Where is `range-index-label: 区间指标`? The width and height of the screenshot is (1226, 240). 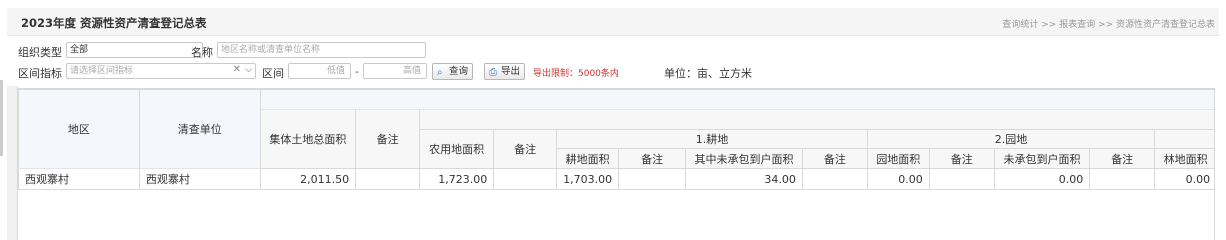 range-index-label: 区间指标 is located at coordinates (40, 73).